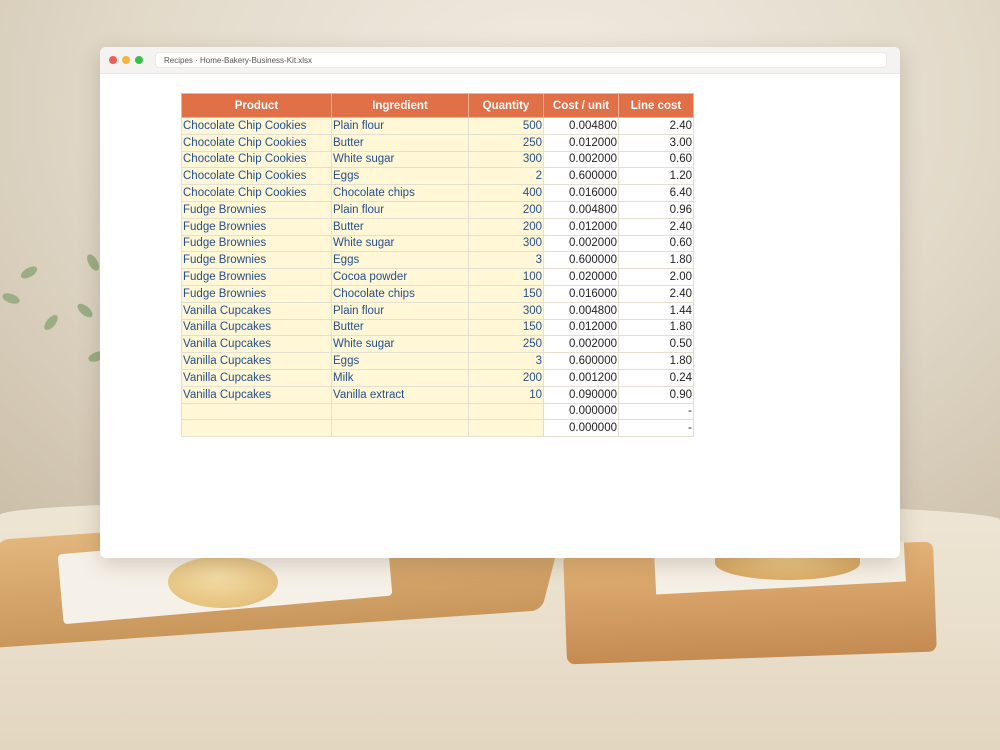 Image resolution: width=1000 pixels, height=750 pixels. I want to click on line-cost-cell: 2.00, so click(656, 277).